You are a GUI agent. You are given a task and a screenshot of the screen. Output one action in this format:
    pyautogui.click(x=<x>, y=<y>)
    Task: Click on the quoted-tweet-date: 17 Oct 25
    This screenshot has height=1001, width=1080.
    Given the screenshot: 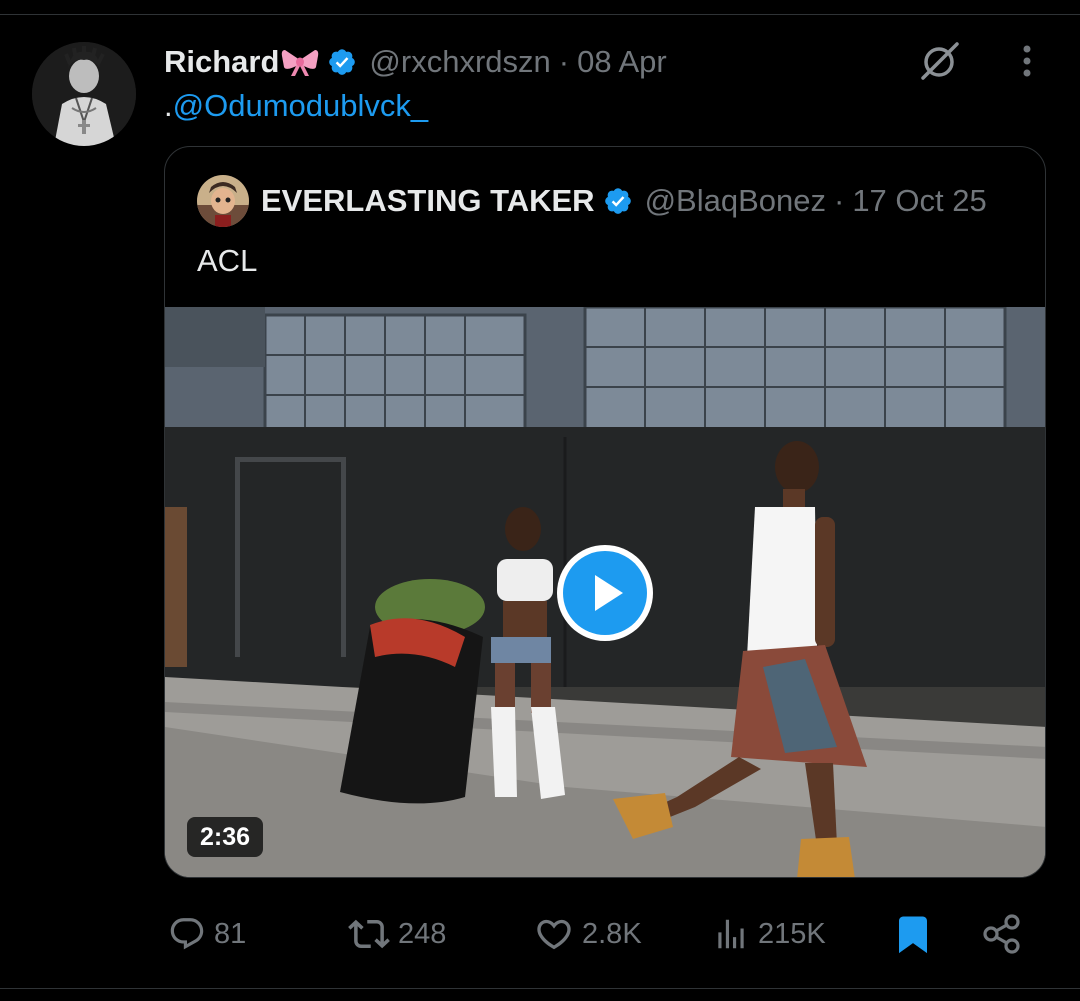 What is the action you would take?
    pyautogui.click(x=919, y=201)
    